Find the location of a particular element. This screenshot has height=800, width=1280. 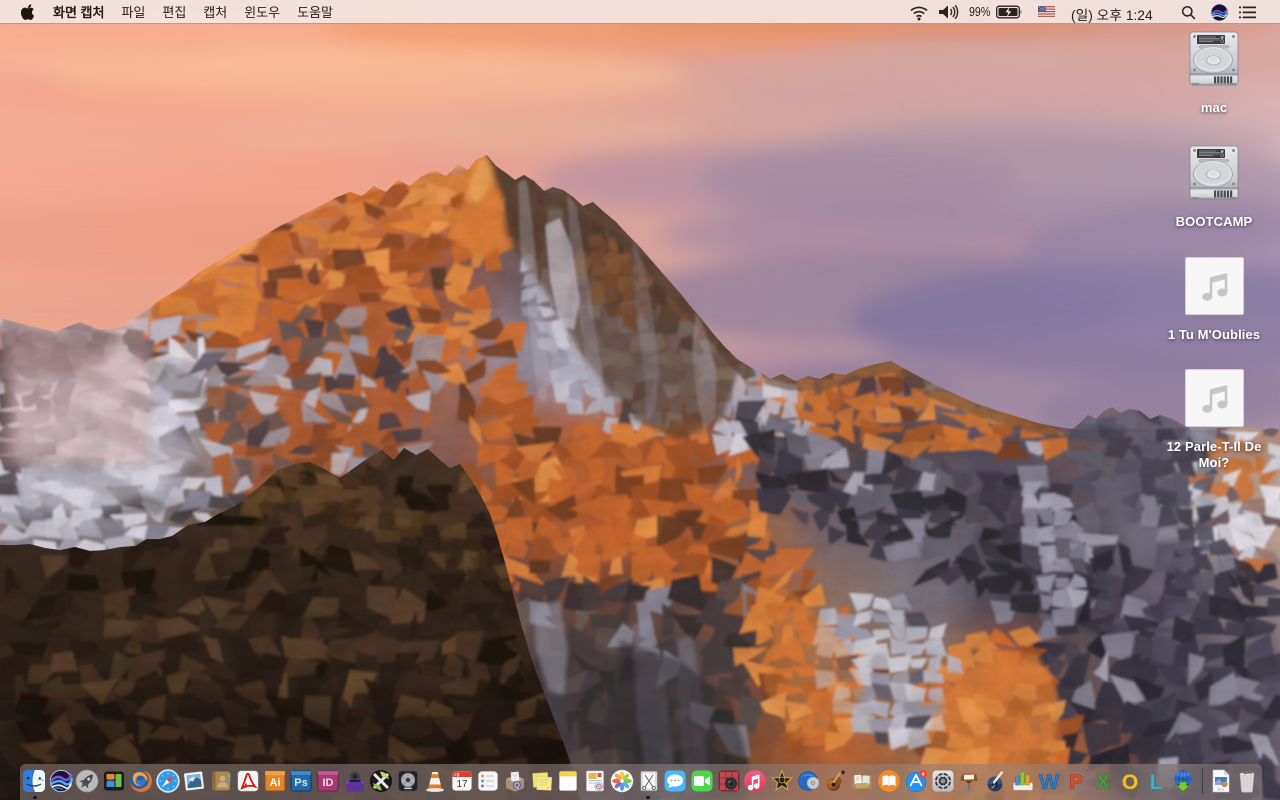

svg-text: Ai is located at coordinates (274, 783).